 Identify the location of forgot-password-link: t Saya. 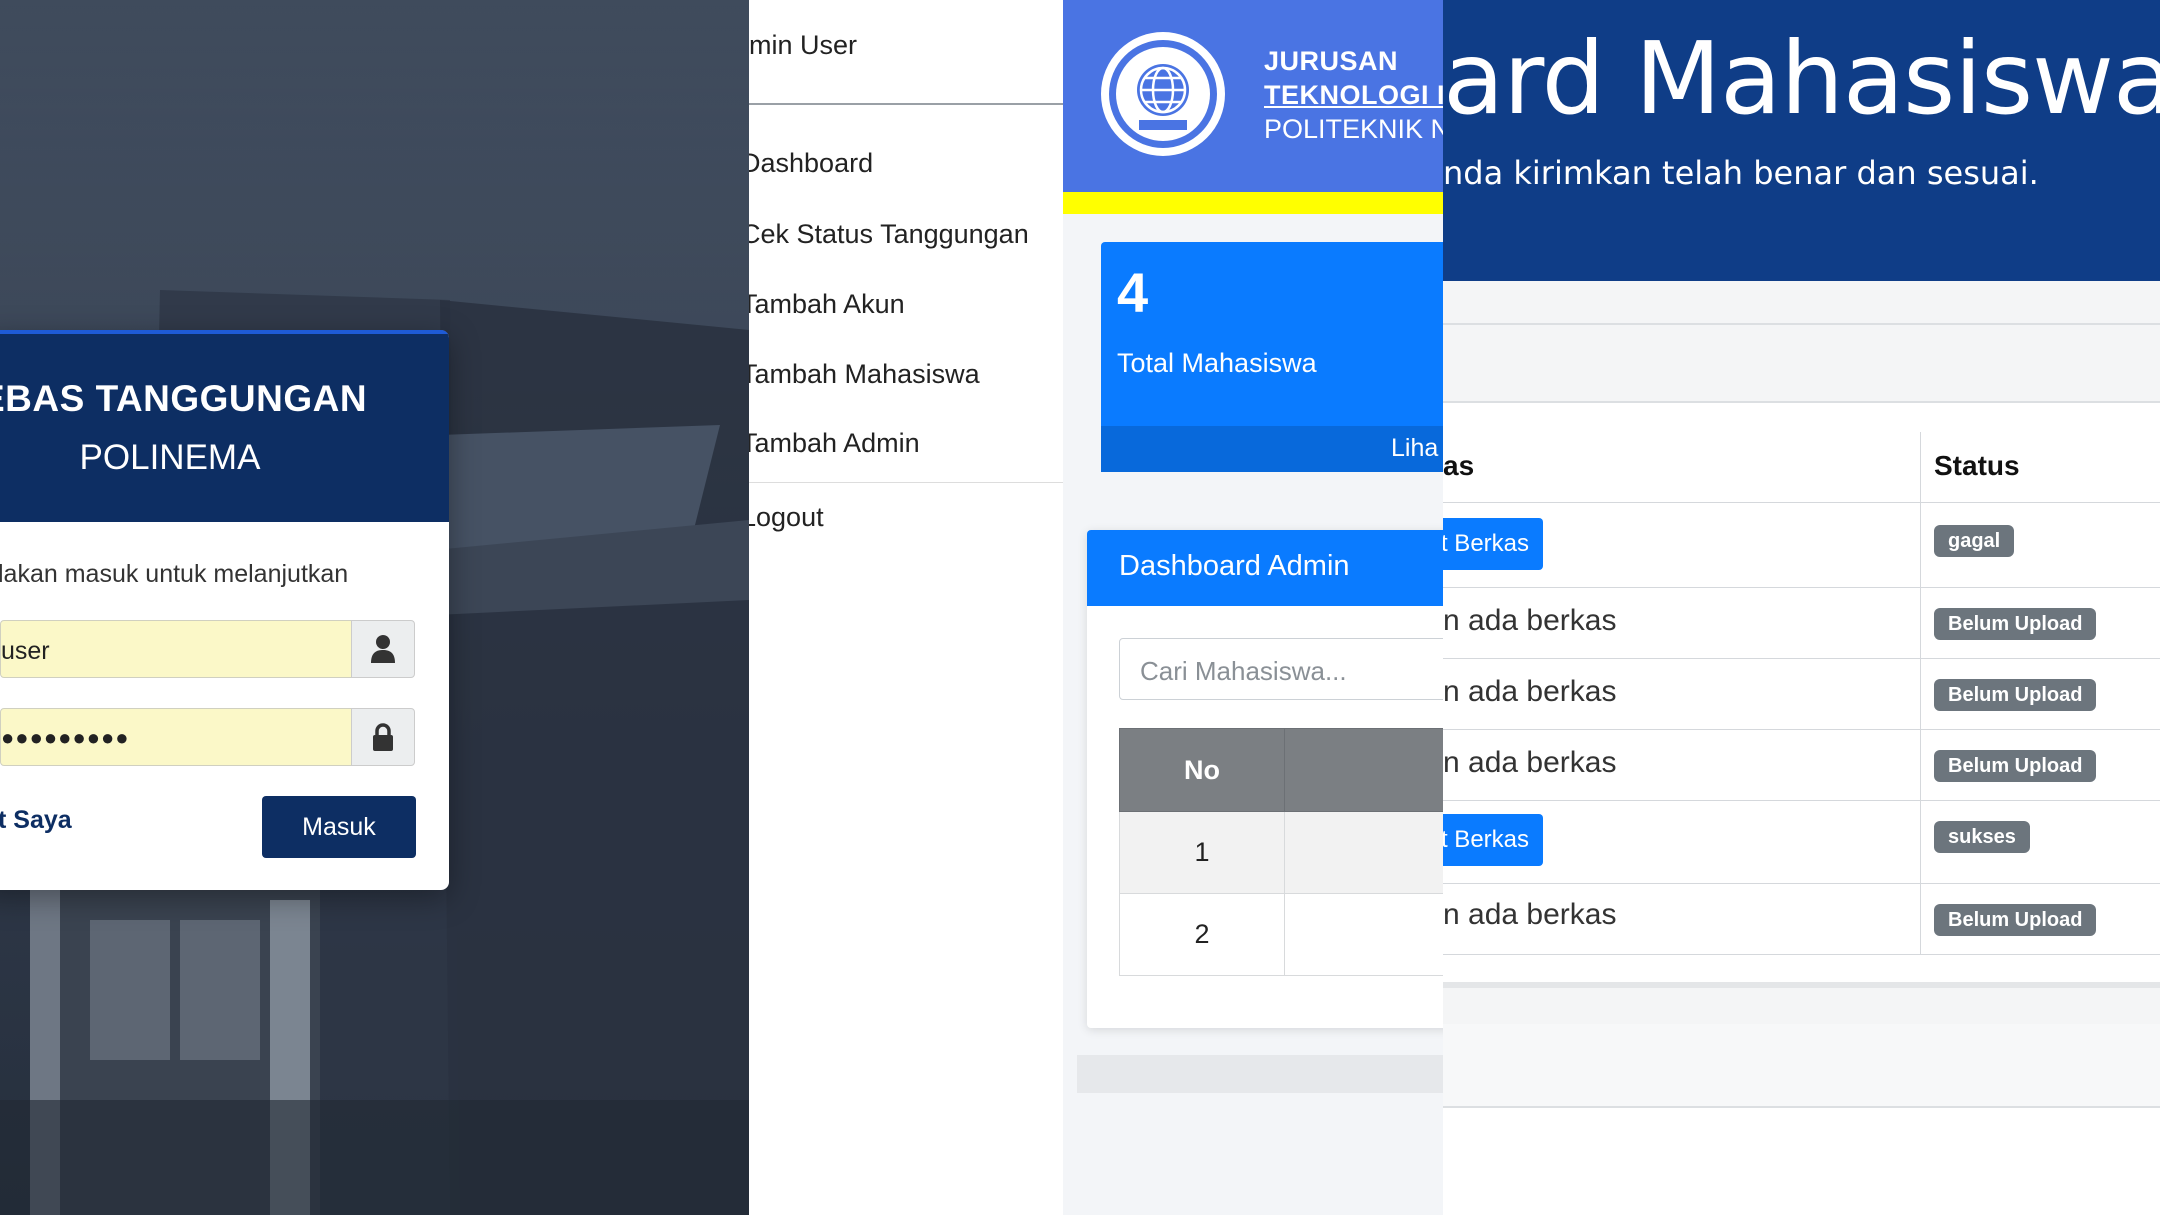
(36, 820).